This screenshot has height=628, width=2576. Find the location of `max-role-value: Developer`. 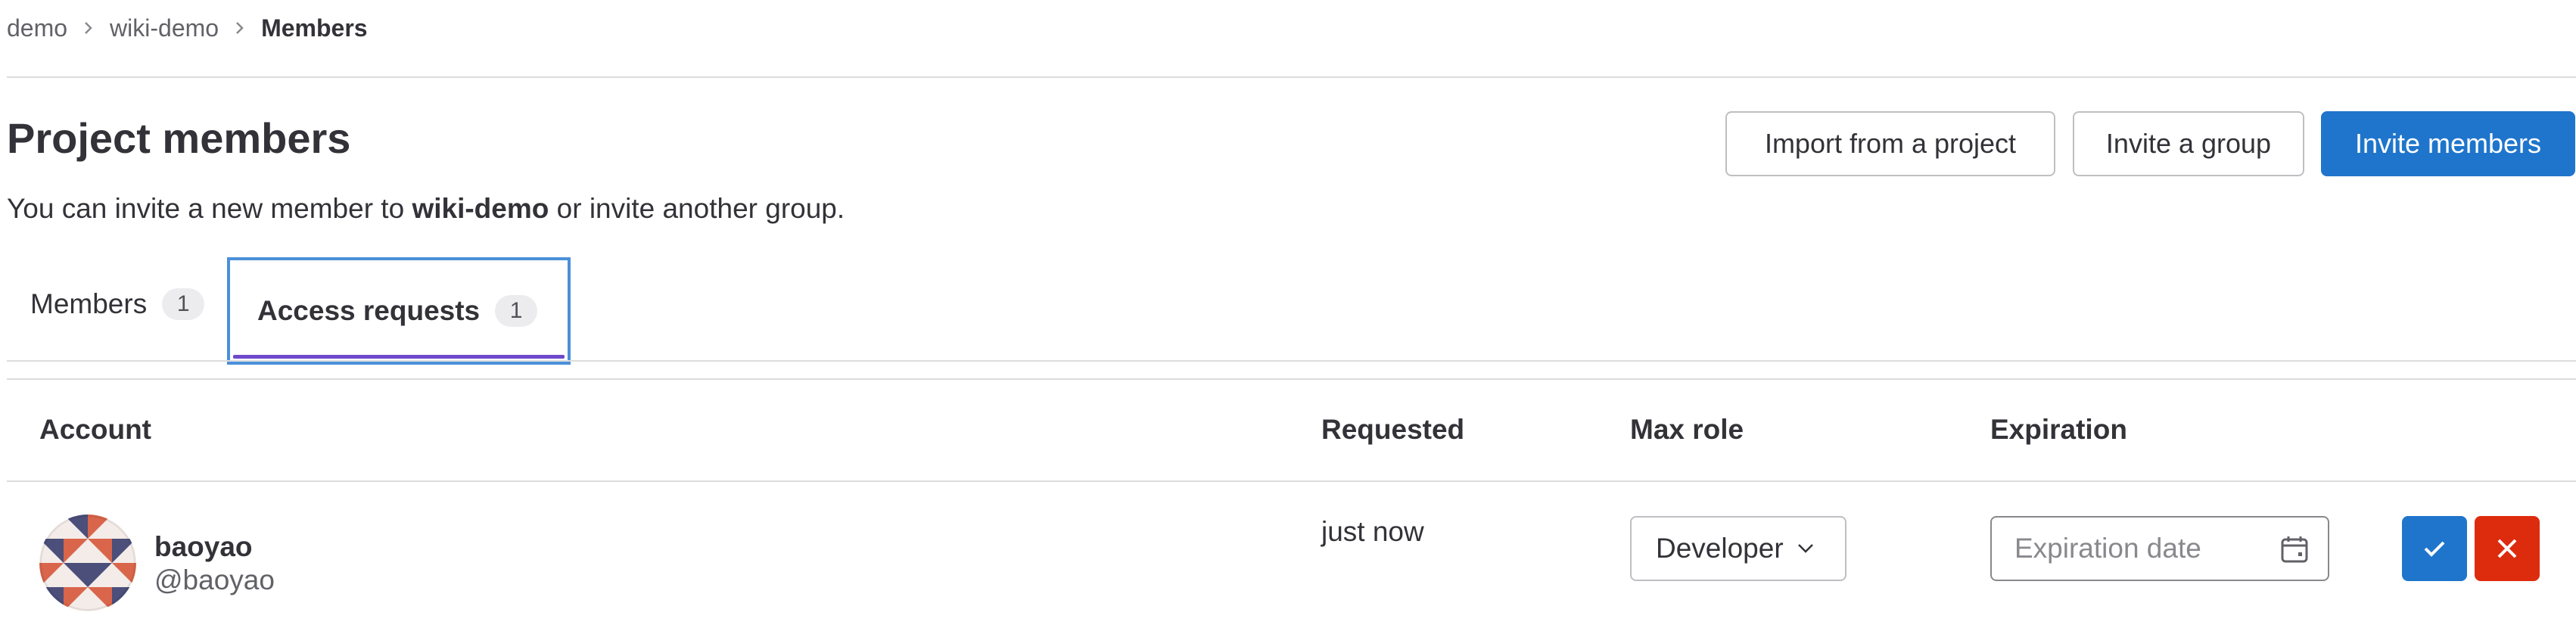

max-role-value: Developer is located at coordinates (1720, 548).